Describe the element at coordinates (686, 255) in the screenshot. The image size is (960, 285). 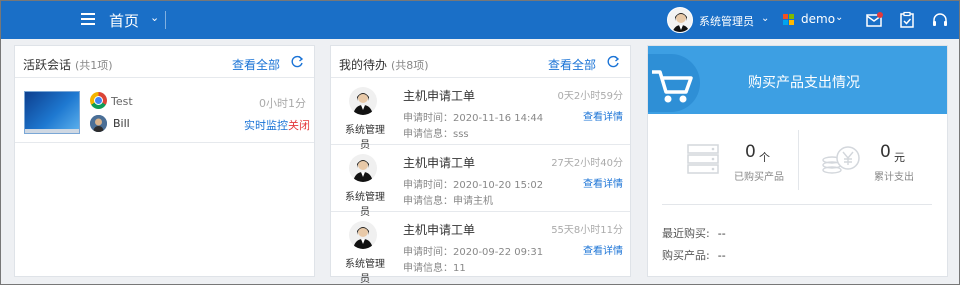
I see `purchased-products-label: 购买产品:` at that location.